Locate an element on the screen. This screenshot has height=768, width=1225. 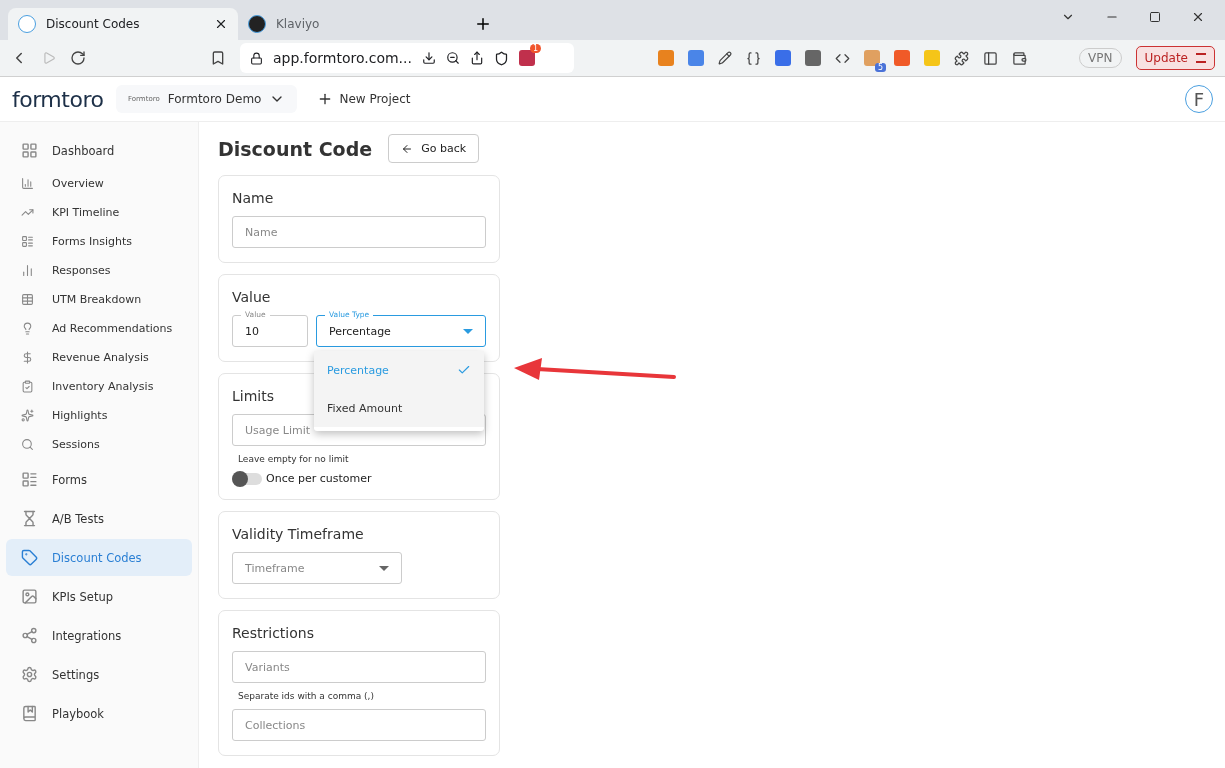
sidebar-item: Ad Recommendations is located at coordinates (99, 328).